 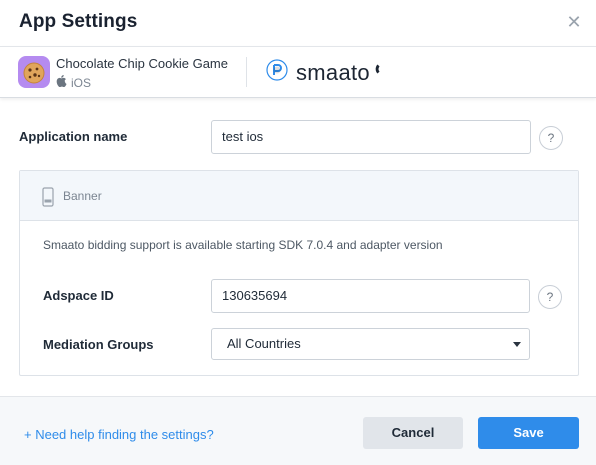 I want to click on save-button: Save, so click(x=528, y=433).